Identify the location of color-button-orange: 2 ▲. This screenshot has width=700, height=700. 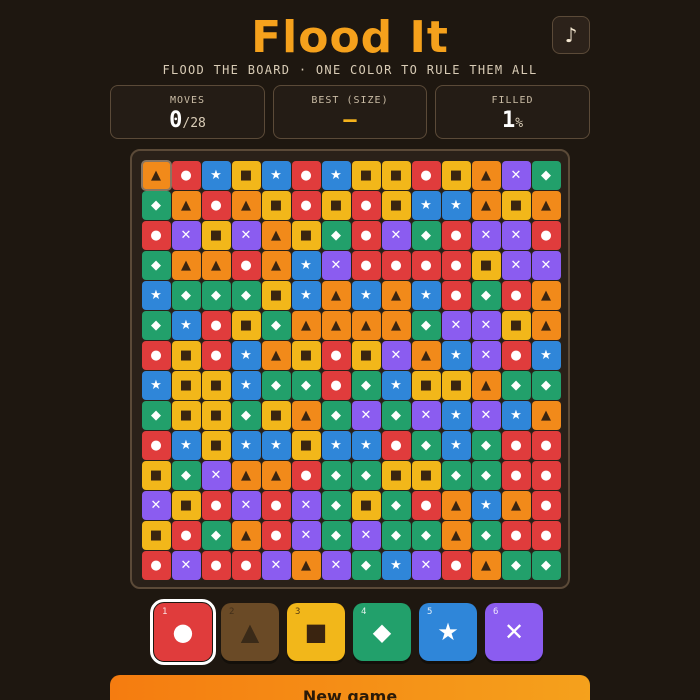
(250, 632).